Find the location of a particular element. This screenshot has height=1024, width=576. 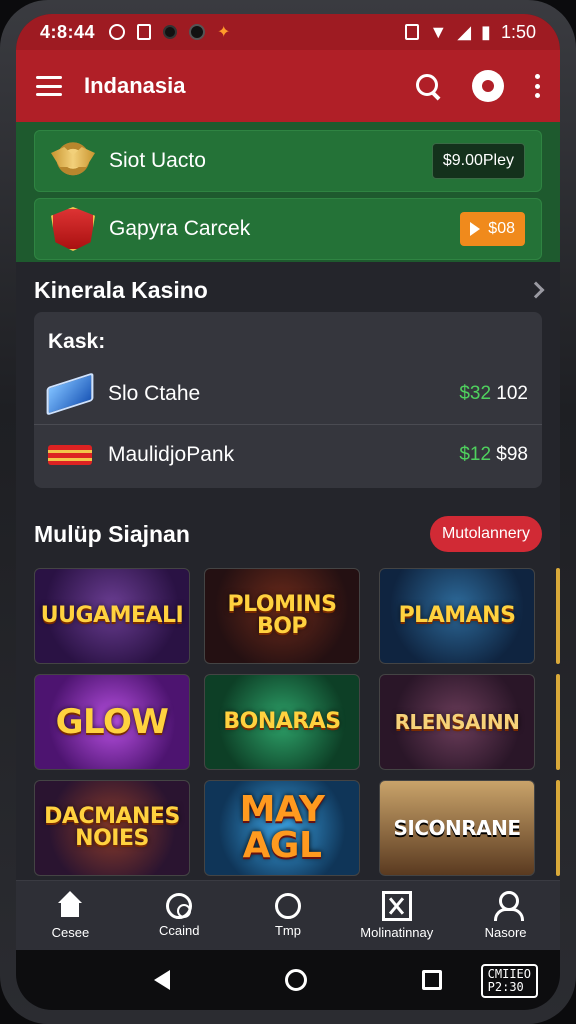

promo-label: Gapyra Carcek is located at coordinates (180, 228).